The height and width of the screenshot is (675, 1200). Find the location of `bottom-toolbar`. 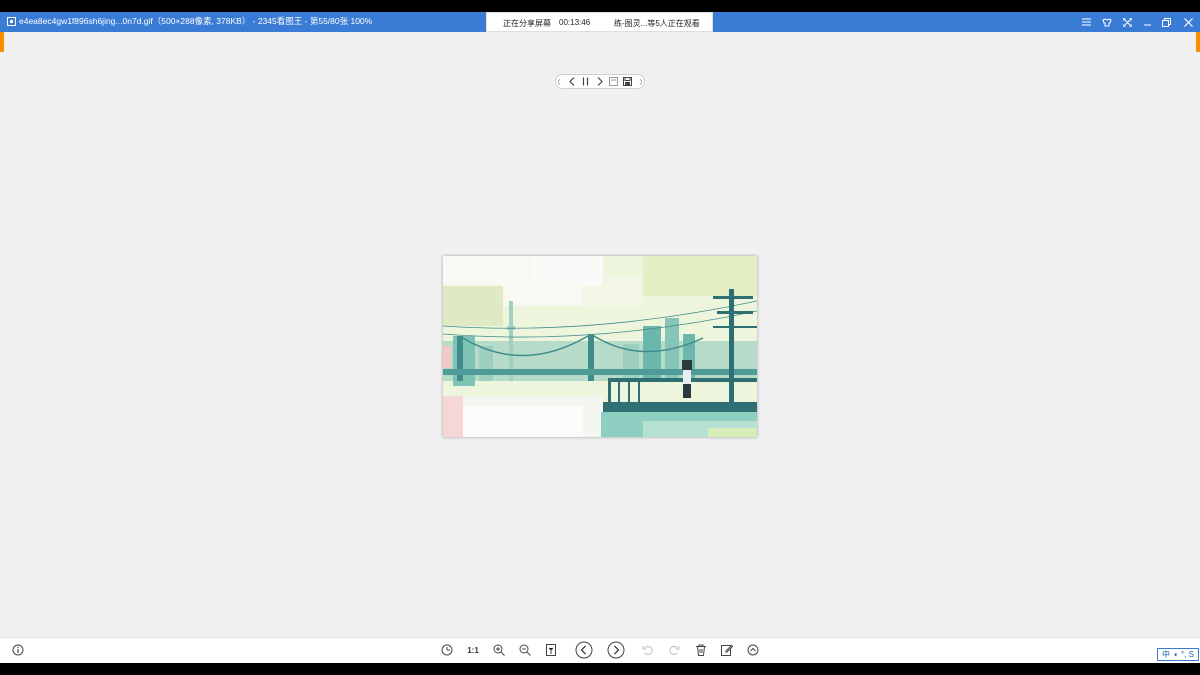

bottom-toolbar is located at coordinates (600, 650).